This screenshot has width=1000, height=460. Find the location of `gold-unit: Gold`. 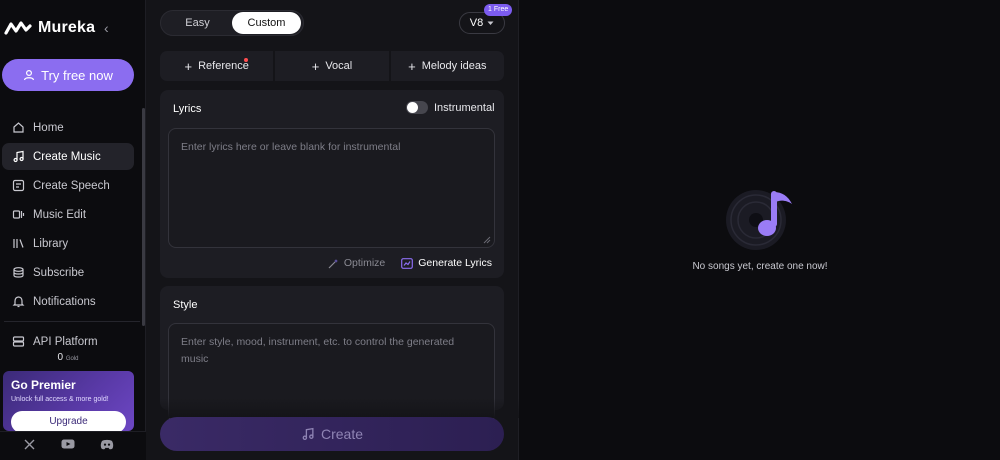

gold-unit: Gold is located at coordinates (72, 359).